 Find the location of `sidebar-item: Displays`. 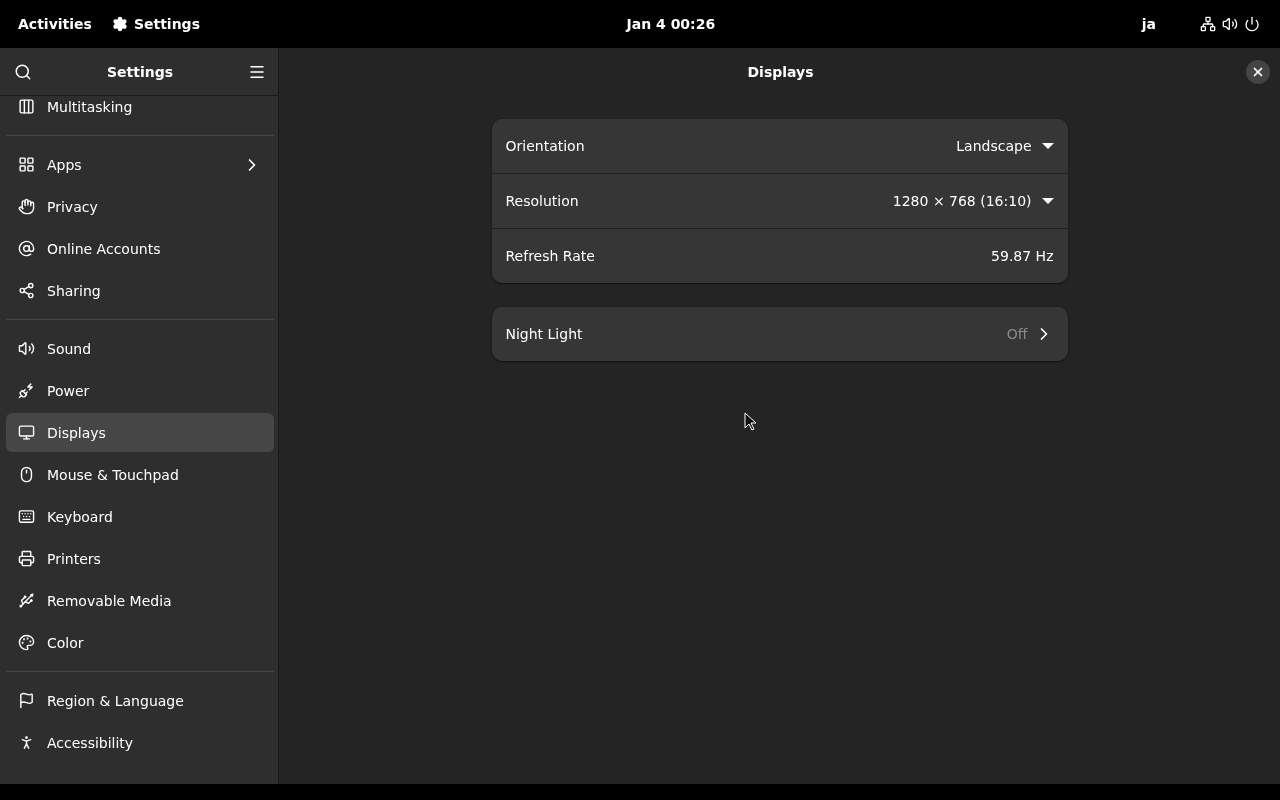

sidebar-item: Displays is located at coordinates (140, 432).